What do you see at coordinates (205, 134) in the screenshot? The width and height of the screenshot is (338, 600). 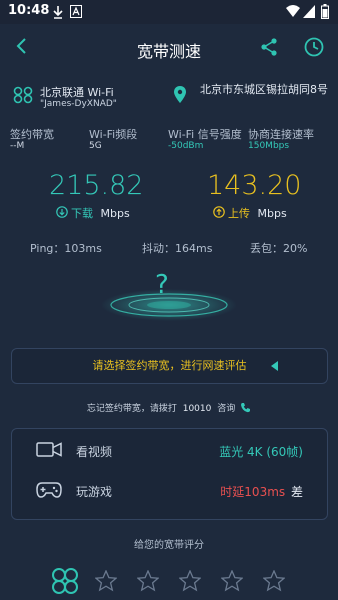 I see `stat-label-wifi-signal: Wi-Fi 信号强度` at bounding box center [205, 134].